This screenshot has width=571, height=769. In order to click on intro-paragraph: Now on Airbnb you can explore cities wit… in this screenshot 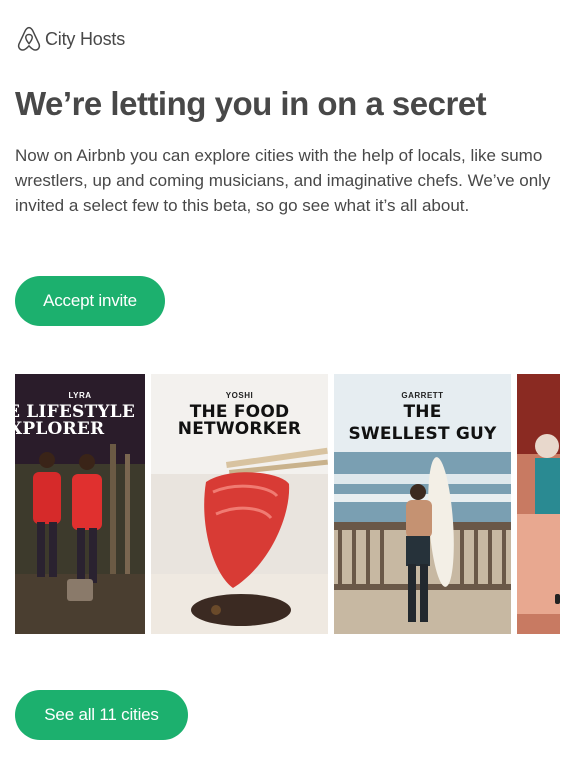, I will do `click(283, 180)`.